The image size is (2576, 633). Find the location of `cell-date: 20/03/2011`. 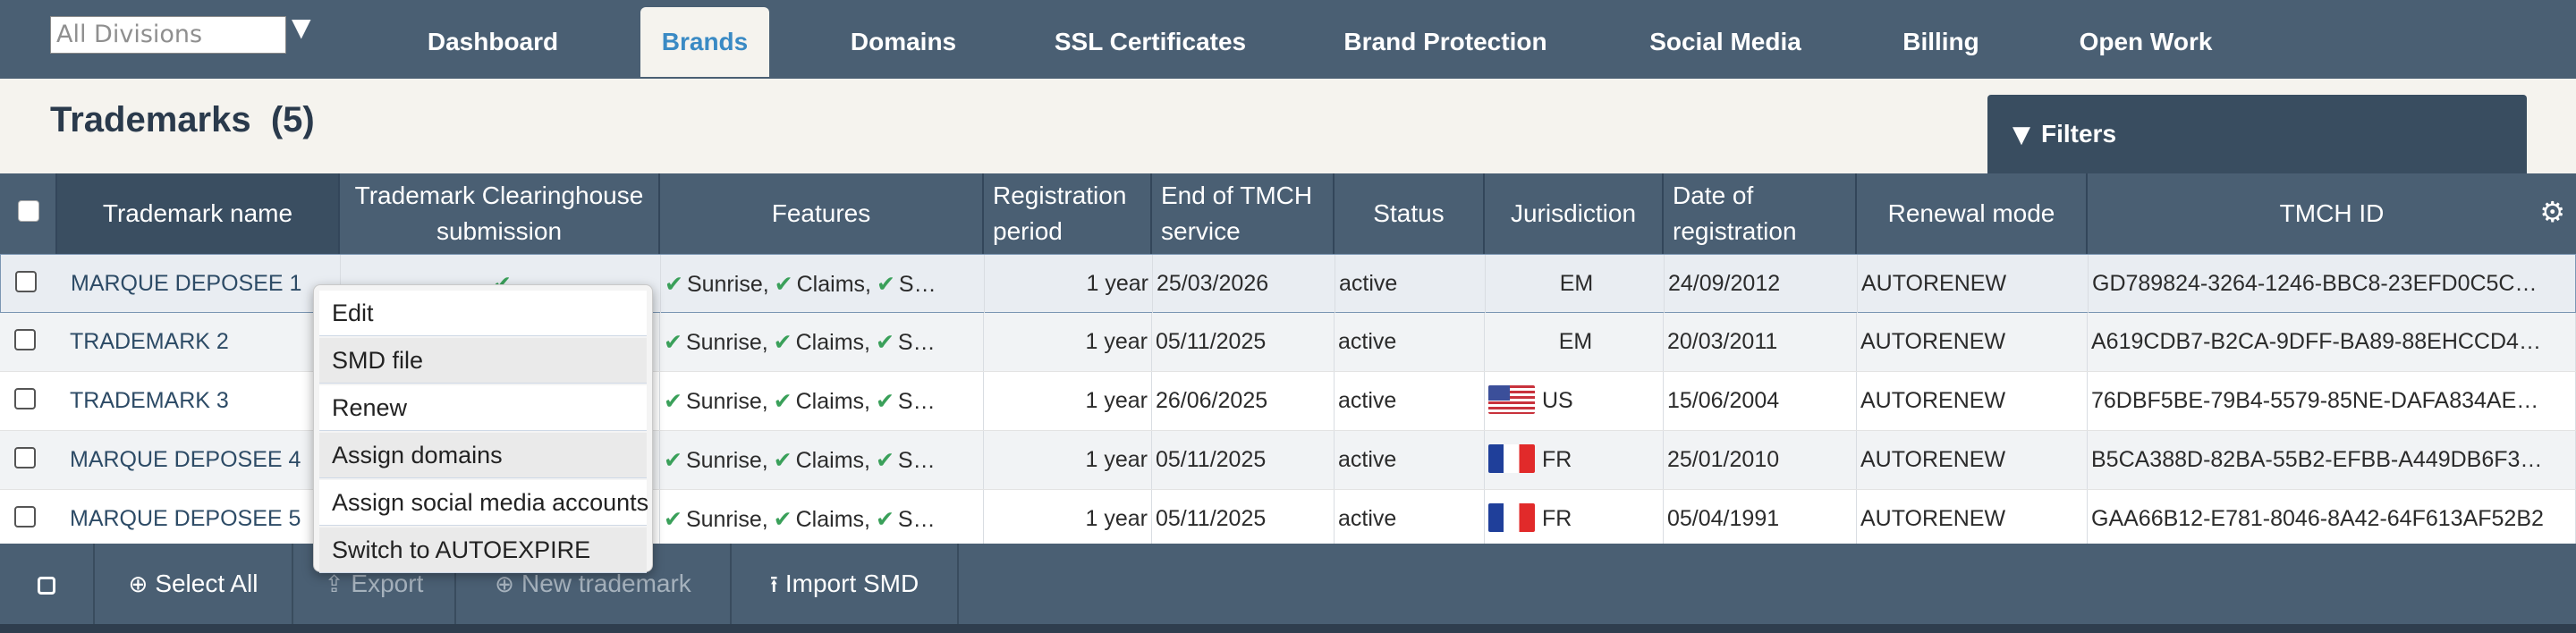

cell-date: 20/03/2011 is located at coordinates (1760, 342).